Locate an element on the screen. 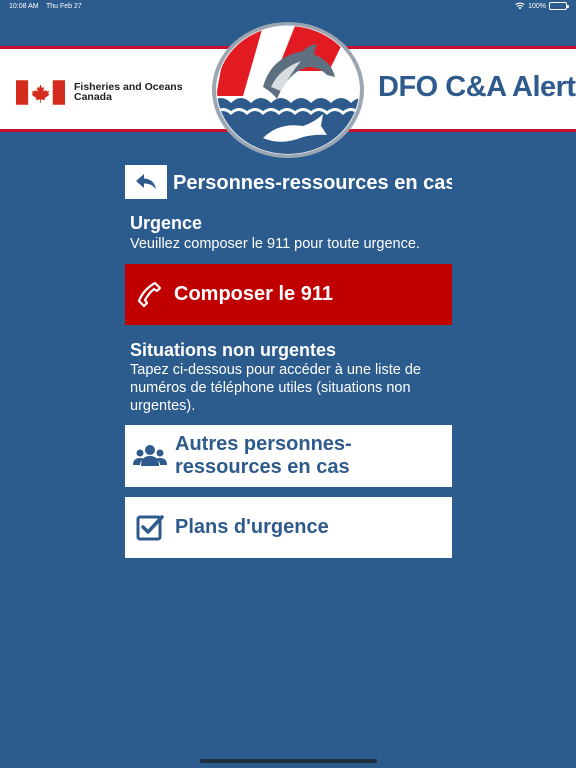 This screenshot has width=576, height=768. status-right: 100% is located at coordinates (542, 6).